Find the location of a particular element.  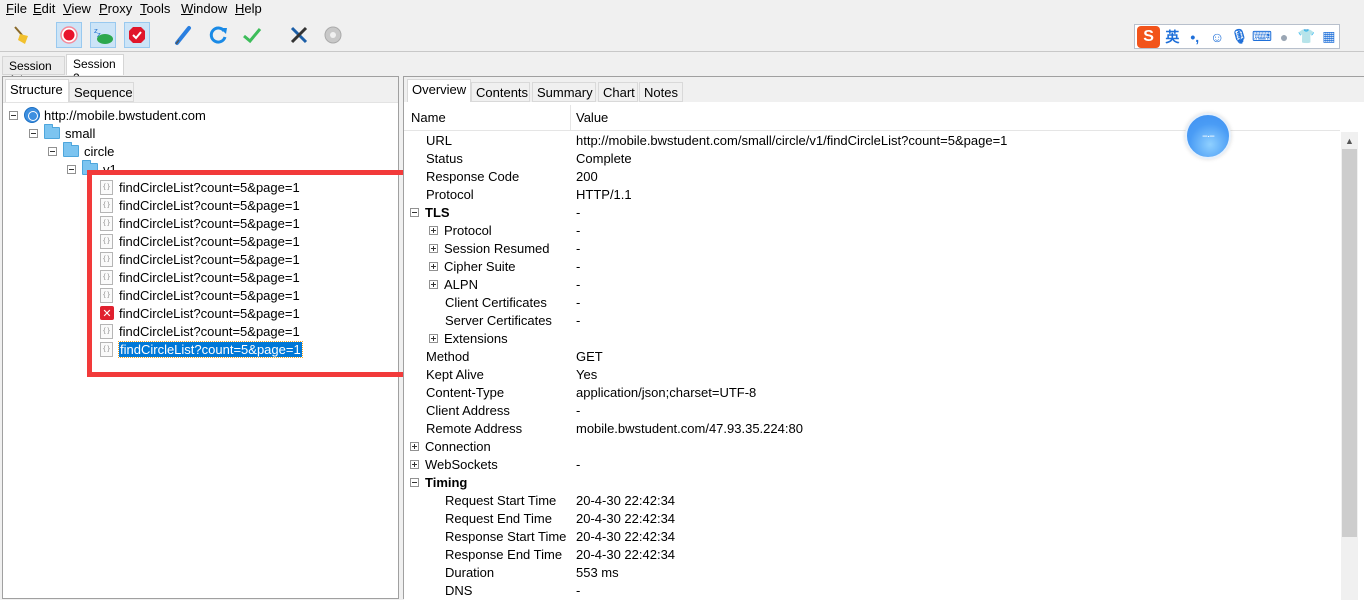

table-row: Cipher Suite - is located at coordinates (869, 267).